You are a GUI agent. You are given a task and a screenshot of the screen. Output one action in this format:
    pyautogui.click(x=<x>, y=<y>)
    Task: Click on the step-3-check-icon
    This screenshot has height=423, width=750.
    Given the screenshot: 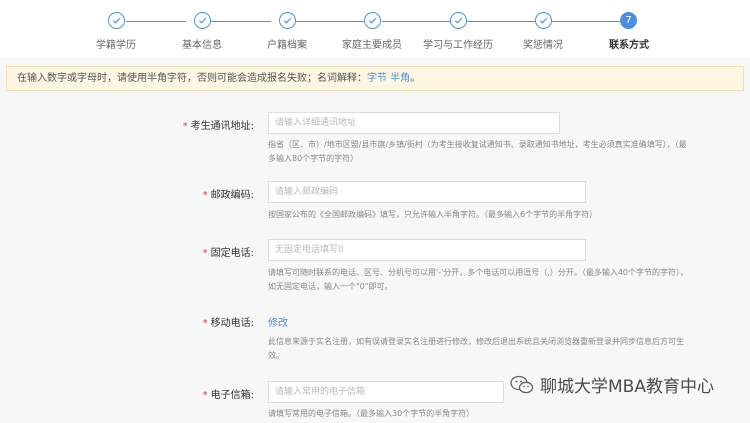 What is the action you would take?
    pyautogui.click(x=287, y=20)
    